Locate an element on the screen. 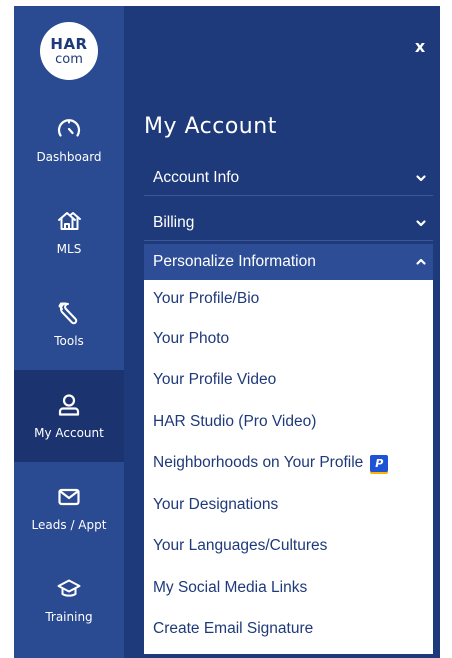 This screenshot has height=658, width=452. chevron-up-icon is located at coordinates (421, 261).